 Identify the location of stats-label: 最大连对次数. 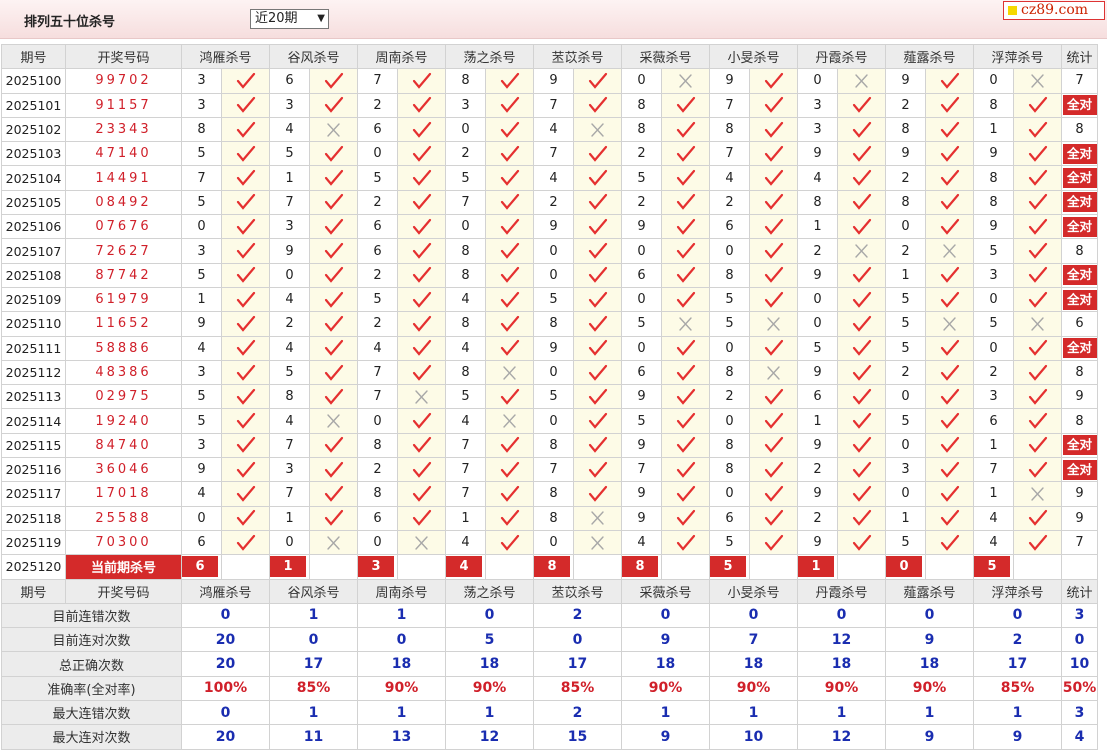
(91, 737).